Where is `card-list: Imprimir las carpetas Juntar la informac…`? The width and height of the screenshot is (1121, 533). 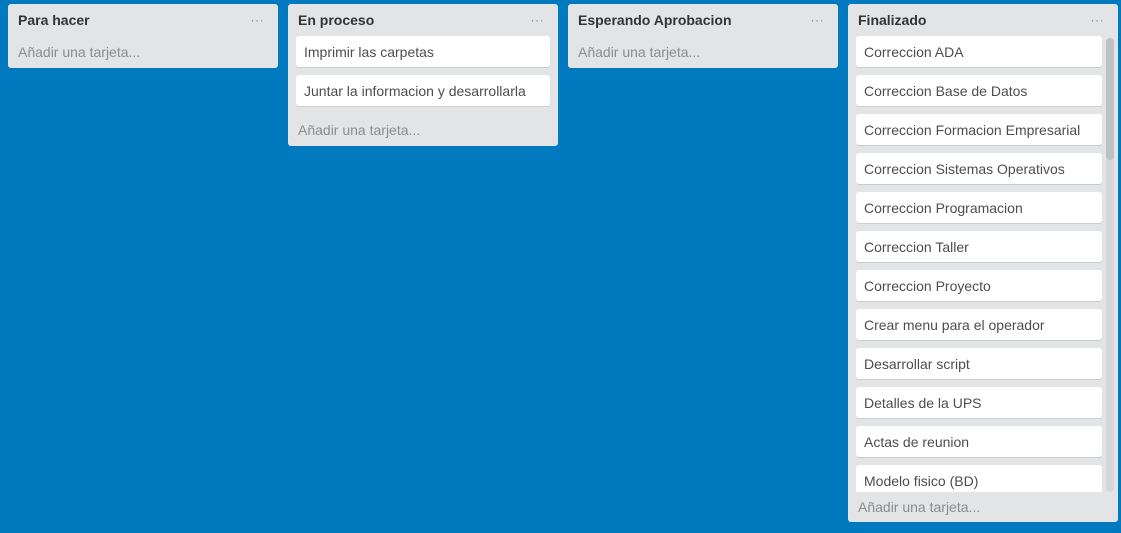
card-list: Imprimir las carpetas Juntar la informac… is located at coordinates (423, 71).